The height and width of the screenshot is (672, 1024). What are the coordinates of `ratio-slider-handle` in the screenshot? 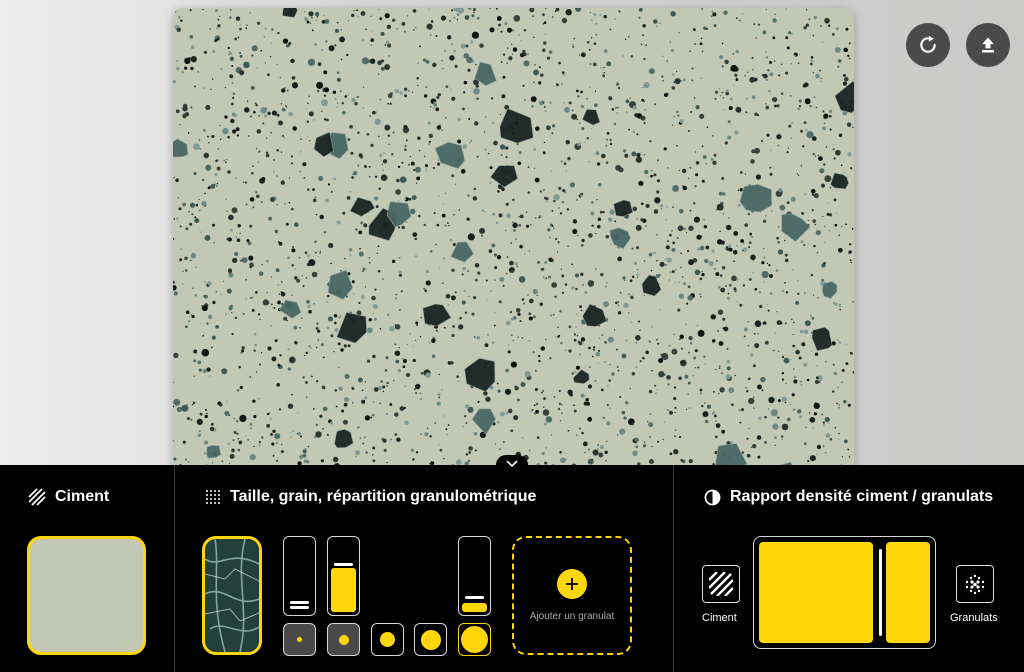 It's located at (880, 592).